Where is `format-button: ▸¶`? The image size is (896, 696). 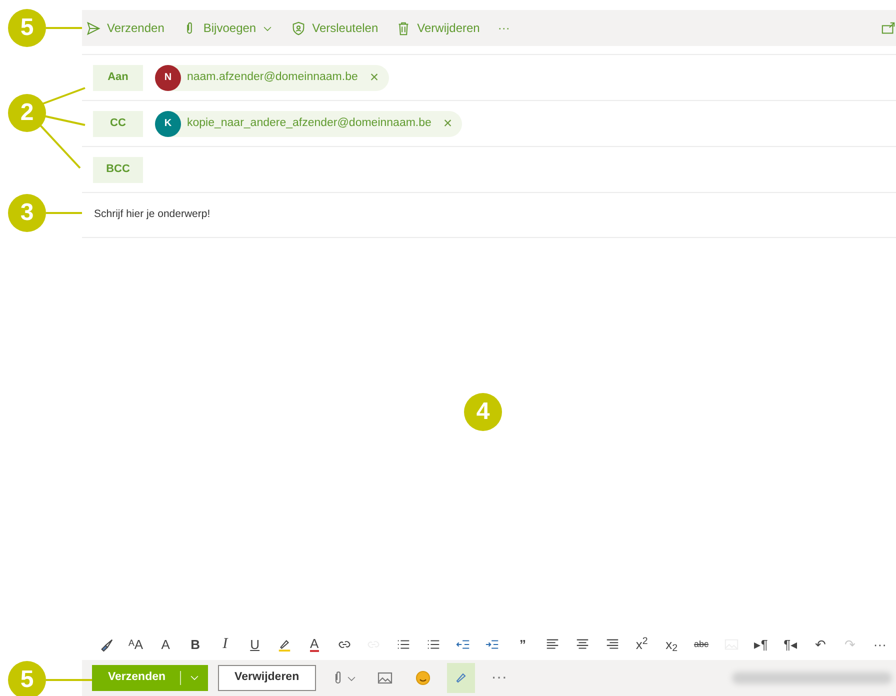 format-button: ▸¶ is located at coordinates (760, 644).